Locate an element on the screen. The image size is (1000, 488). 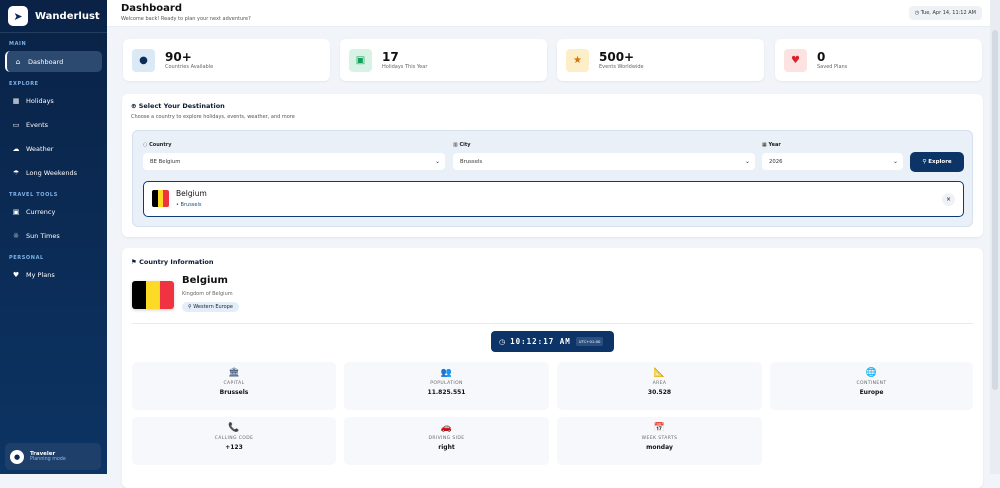
destination-title-text: Select Your Destination is located at coordinates (181, 106).